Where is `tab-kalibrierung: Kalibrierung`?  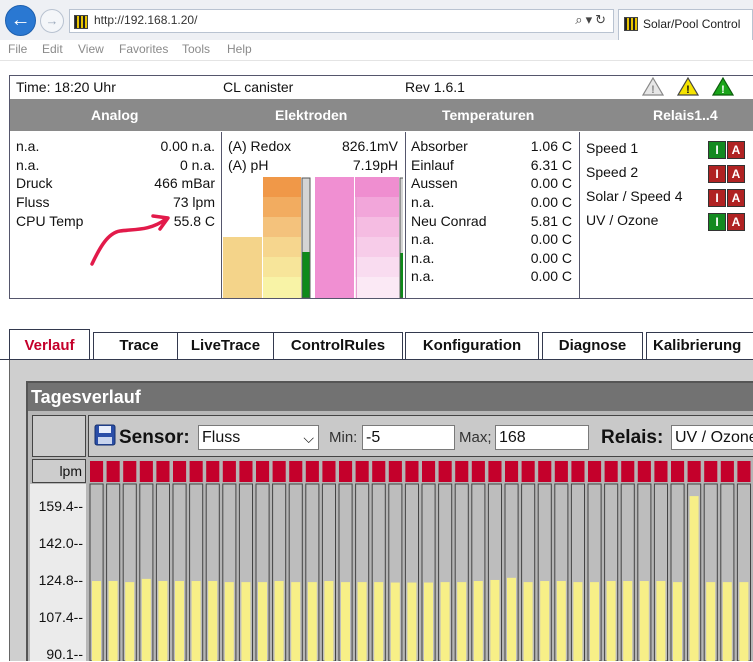
tab-kalibrierung: Kalibrierung is located at coordinates (699, 346).